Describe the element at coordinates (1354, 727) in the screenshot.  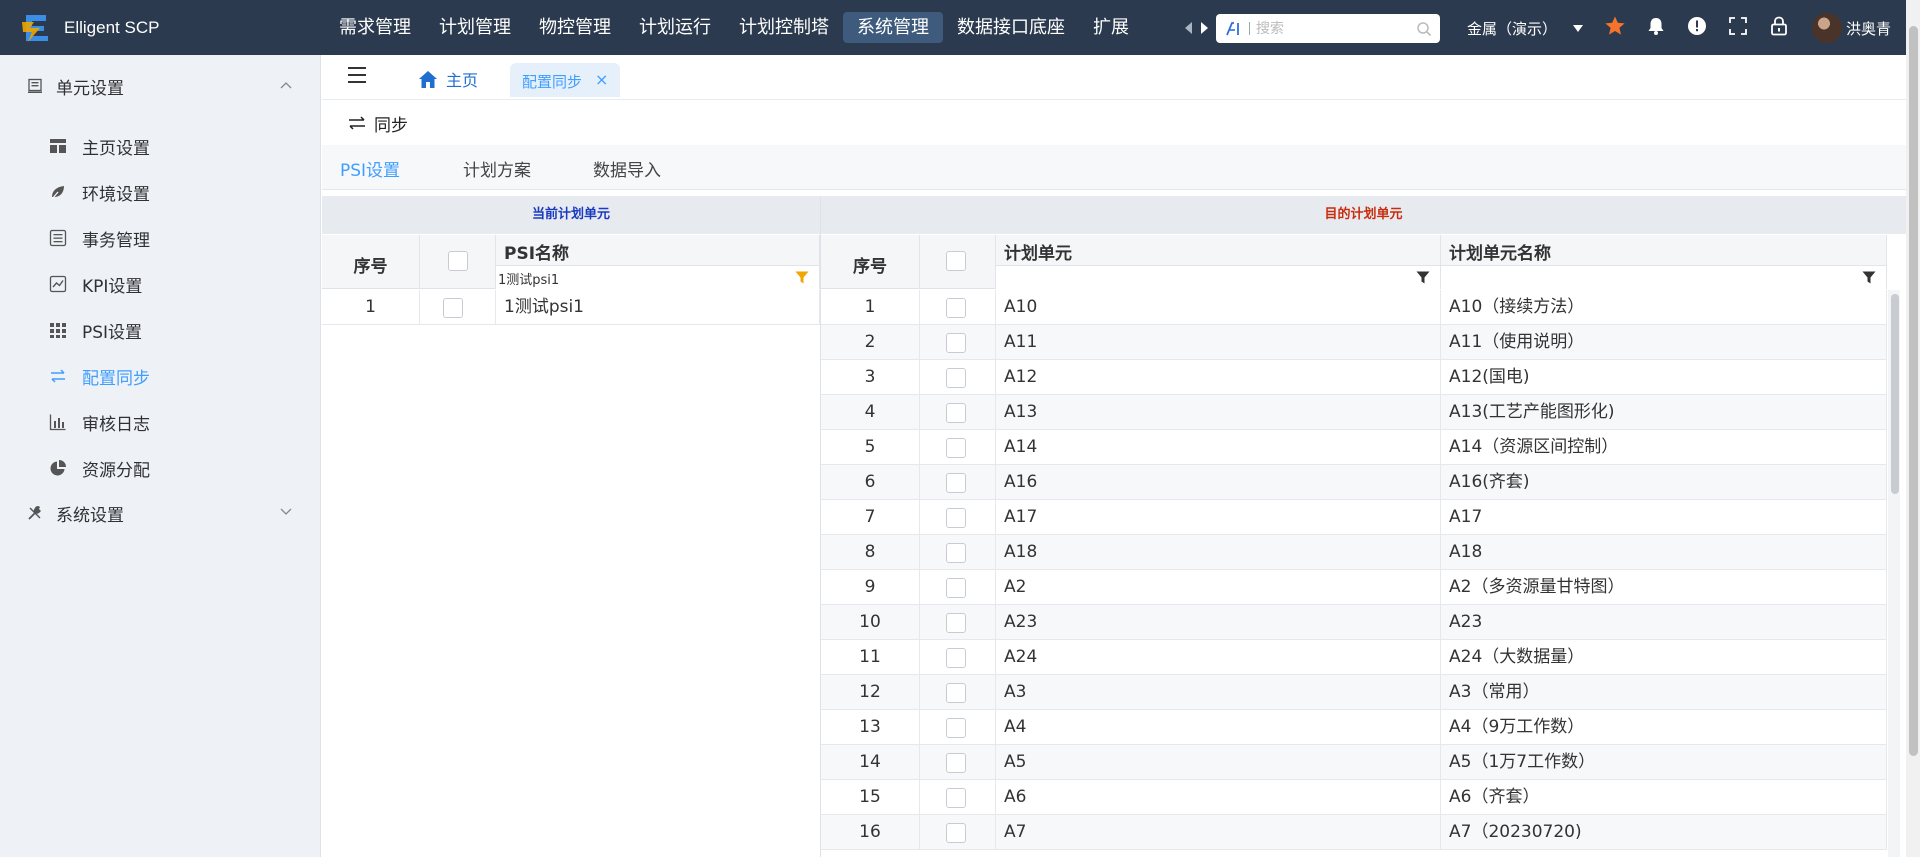
I see `table-row: 13 A4 A4（9万工作数）` at that location.